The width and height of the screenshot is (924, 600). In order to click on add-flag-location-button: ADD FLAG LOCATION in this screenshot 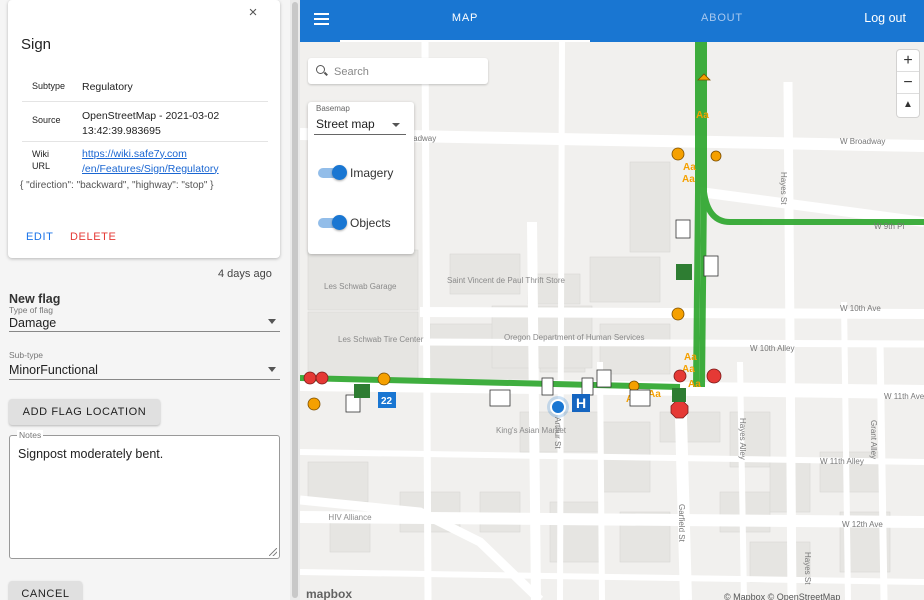, I will do `click(84, 412)`.